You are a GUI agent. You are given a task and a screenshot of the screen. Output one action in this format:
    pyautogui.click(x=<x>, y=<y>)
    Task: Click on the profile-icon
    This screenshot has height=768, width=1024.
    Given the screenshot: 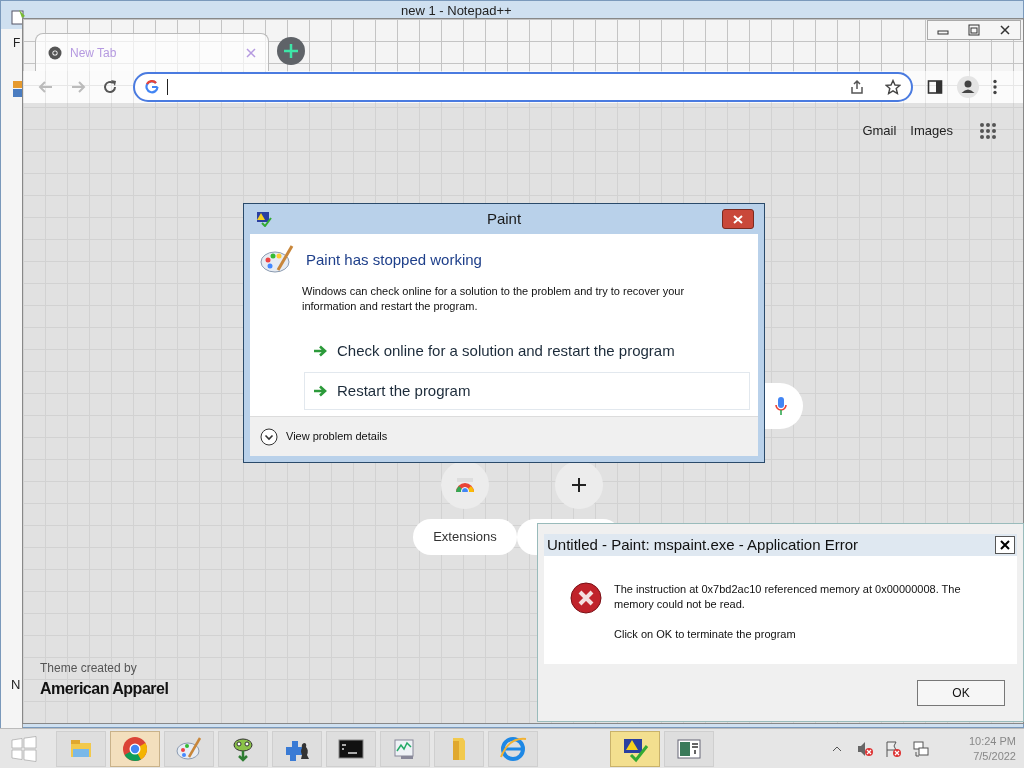 What is the action you would take?
    pyautogui.click(x=968, y=87)
    